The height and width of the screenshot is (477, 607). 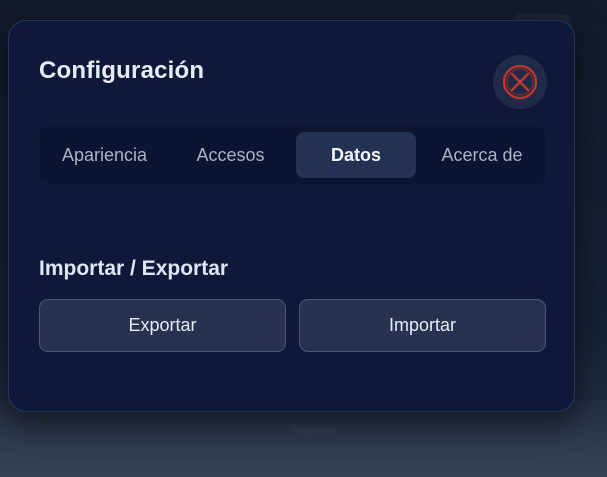 I want to click on close-circle-icon, so click(x=520, y=82).